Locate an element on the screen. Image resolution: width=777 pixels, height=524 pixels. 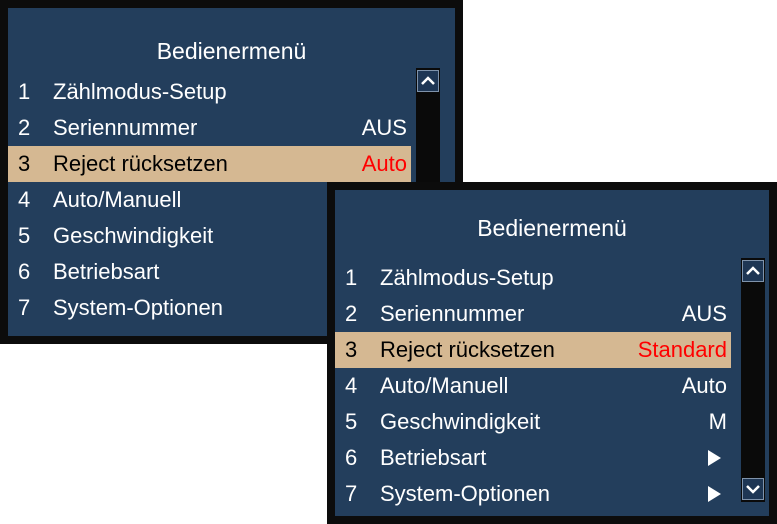
menu-item-reject-reset: 3 Reject rücksetzen Auto is located at coordinates (209, 164).